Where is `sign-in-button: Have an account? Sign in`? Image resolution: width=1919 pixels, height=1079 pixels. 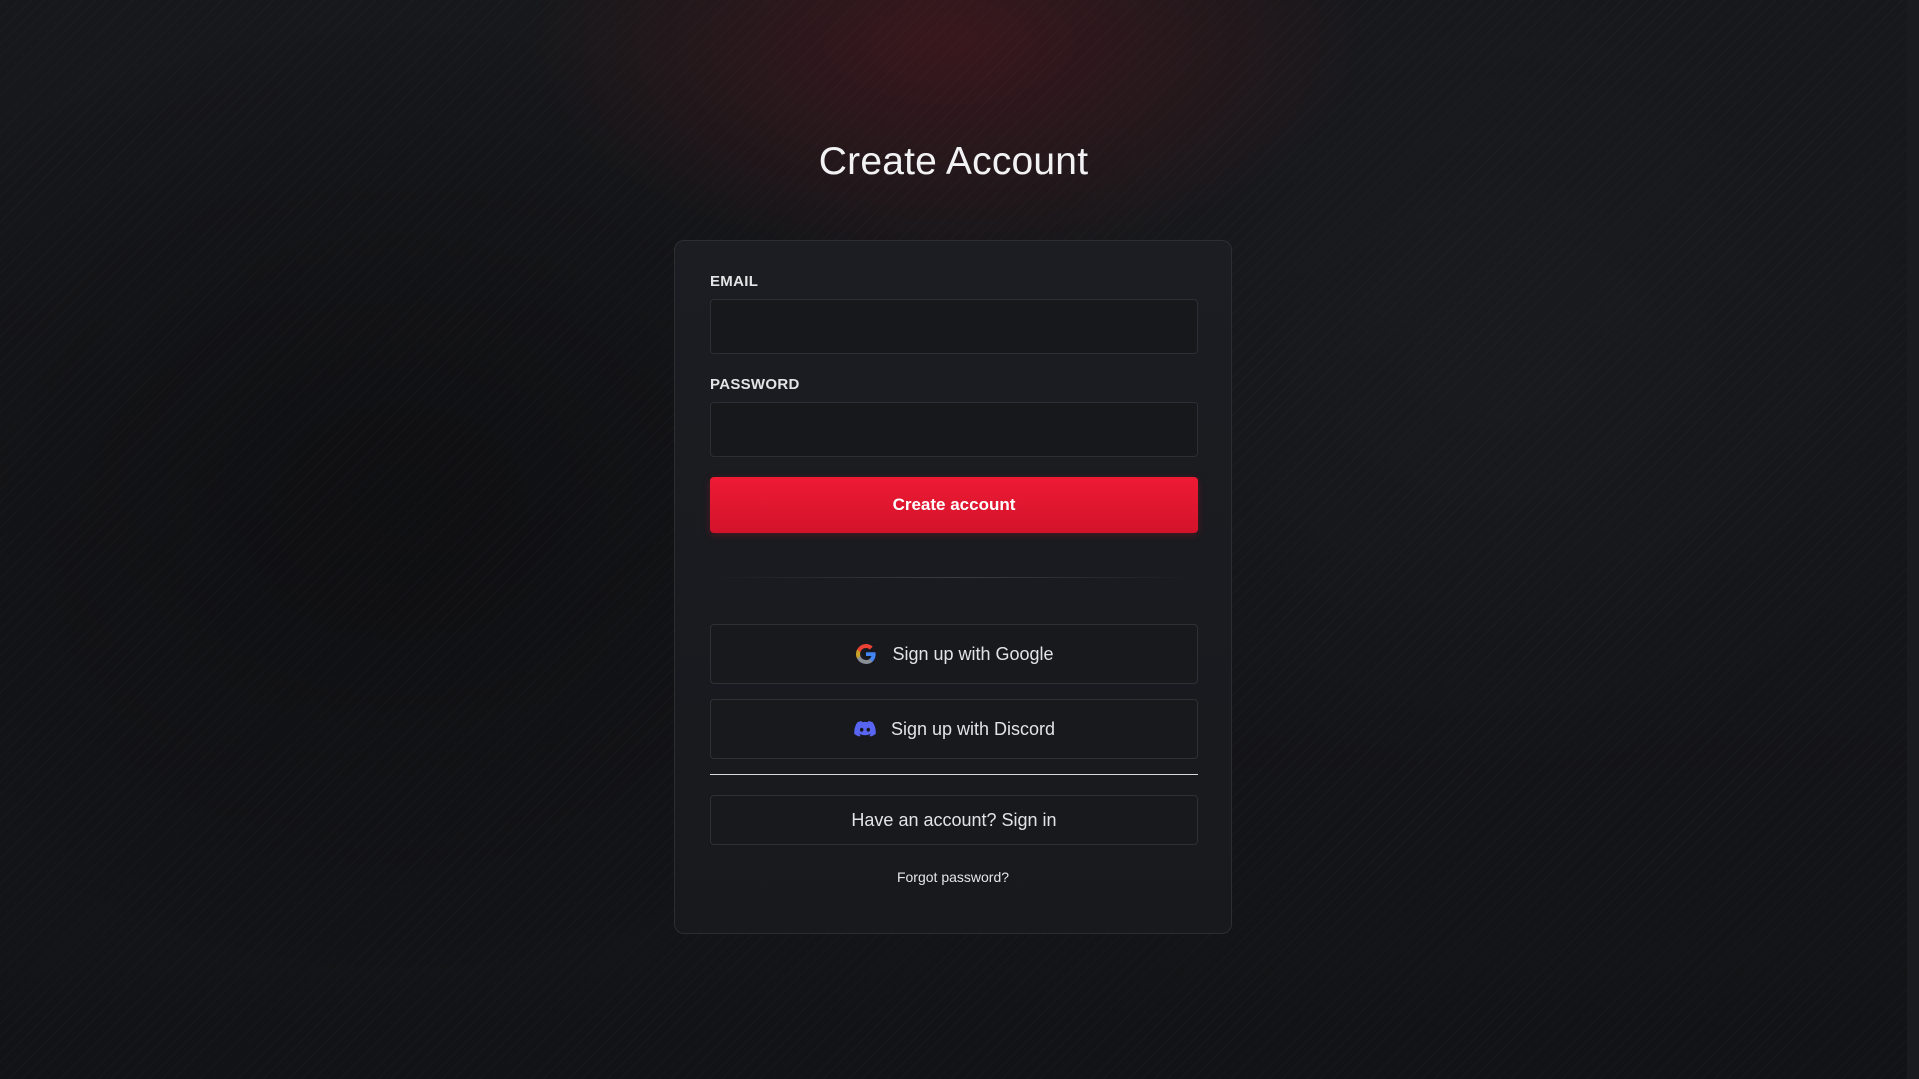
sign-in-button: Have an account? Sign in is located at coordinates (954, 820).